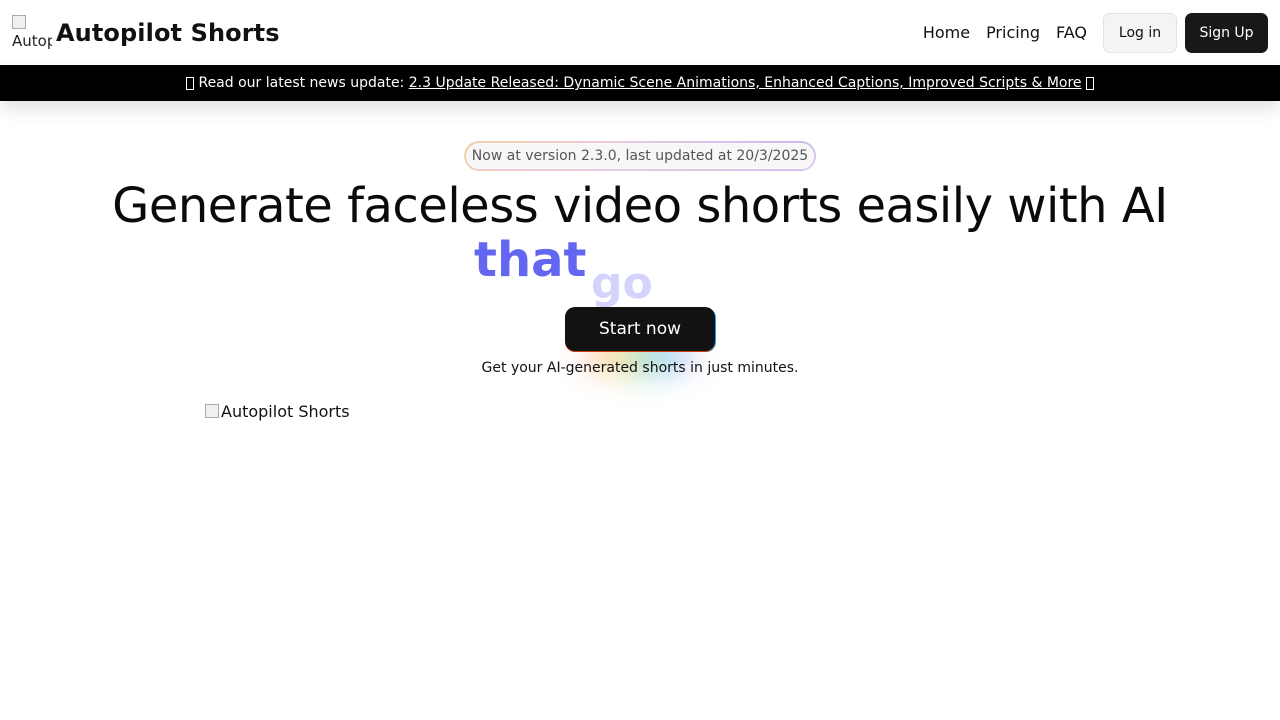 The width and height of the screenshot is (1280, 720). Describe the element at coordinates (1226, 32) in the screenshot. I see `signup-button: Sign Up` at that location.